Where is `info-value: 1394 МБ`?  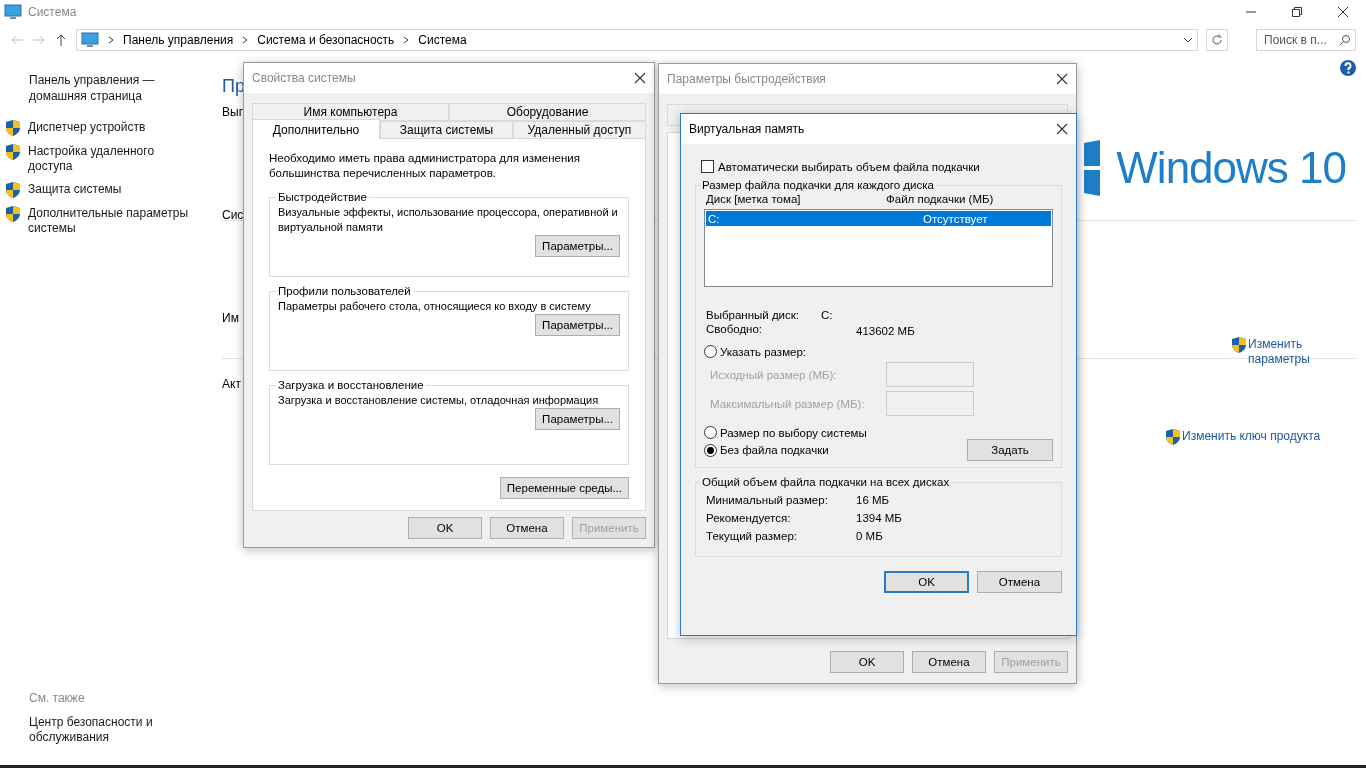 info-value: 1394 МБ is located at coordinates (879, 518).